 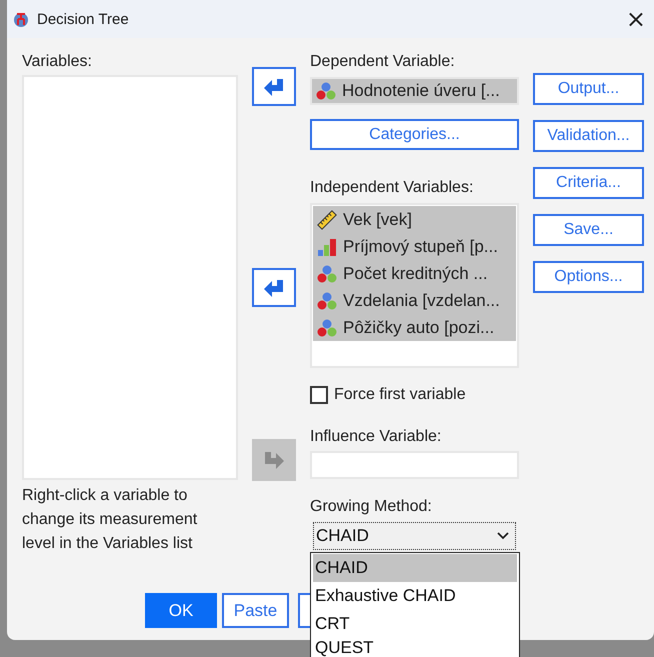 I want to click on influence-label: Influence Variable:, so click(x=376, y=437).